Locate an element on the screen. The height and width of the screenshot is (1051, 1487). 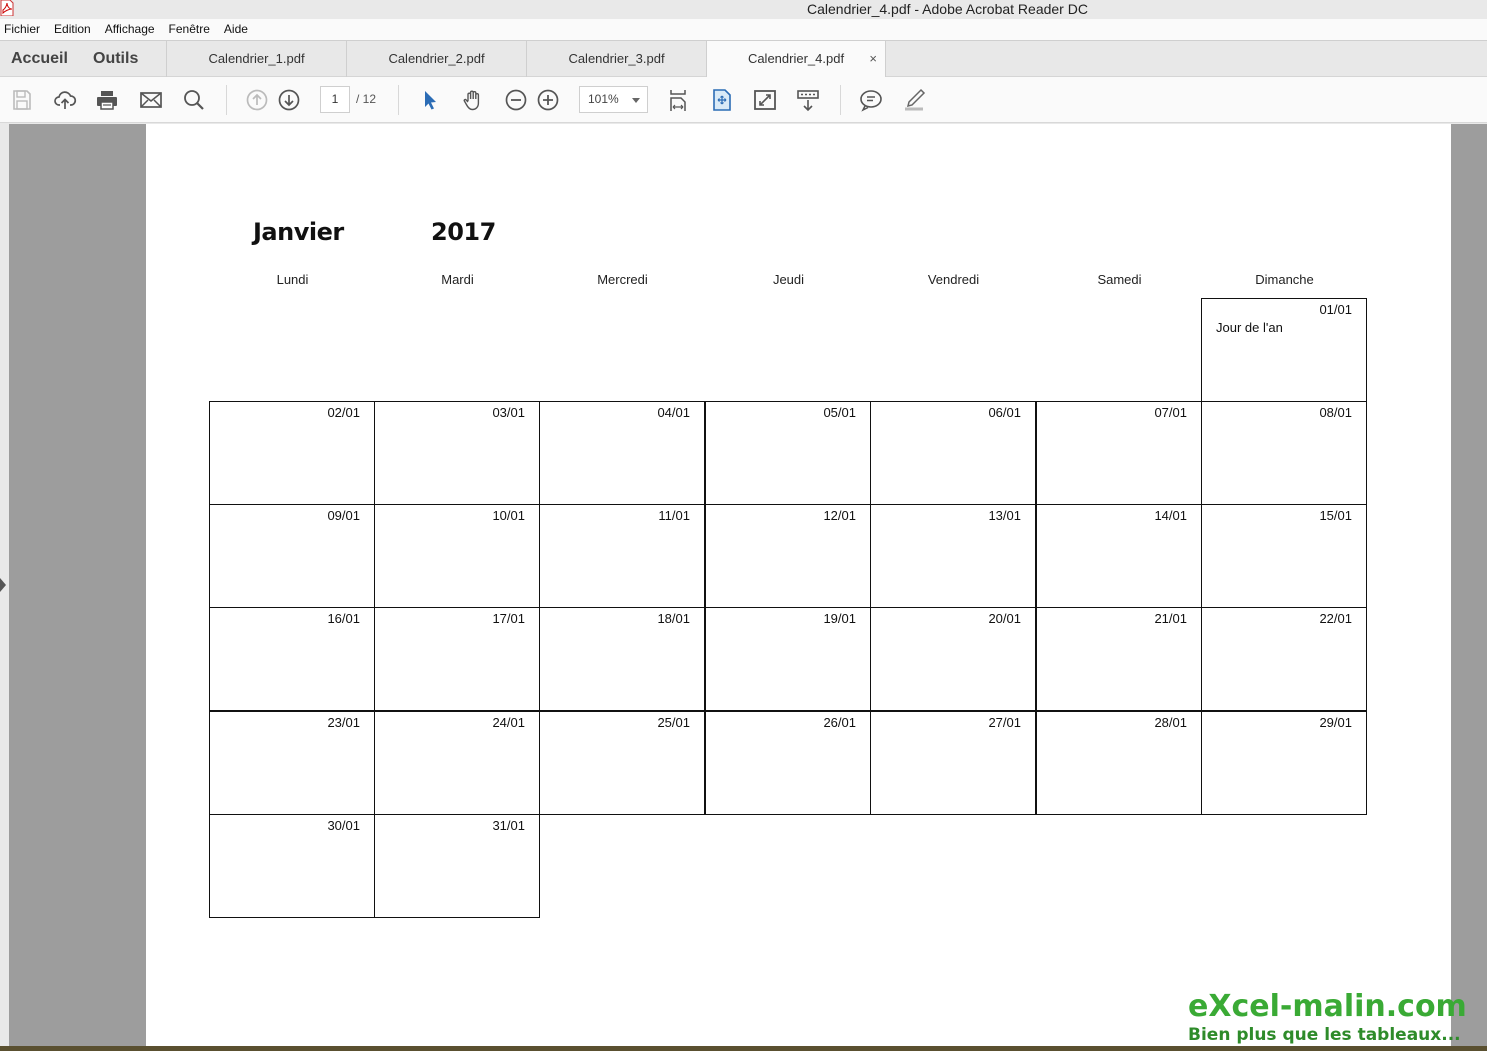
calendar-day-cell: 19/01 is located at coordinates (788, 659).